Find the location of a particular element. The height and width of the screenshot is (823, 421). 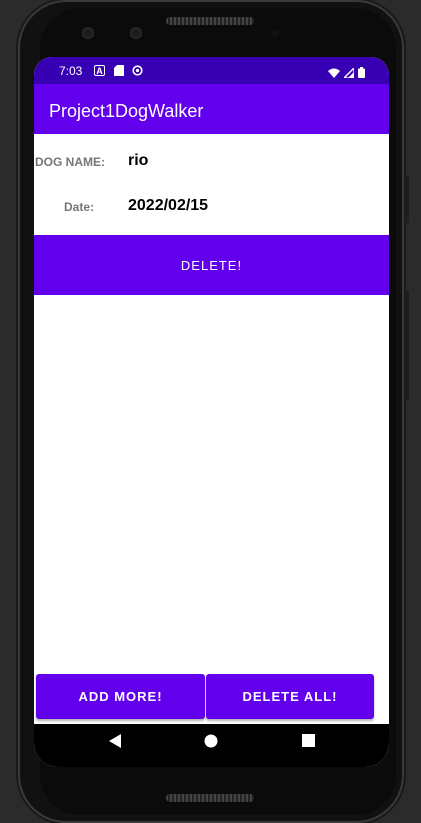

back-icon is located at coordinates (115, 743).